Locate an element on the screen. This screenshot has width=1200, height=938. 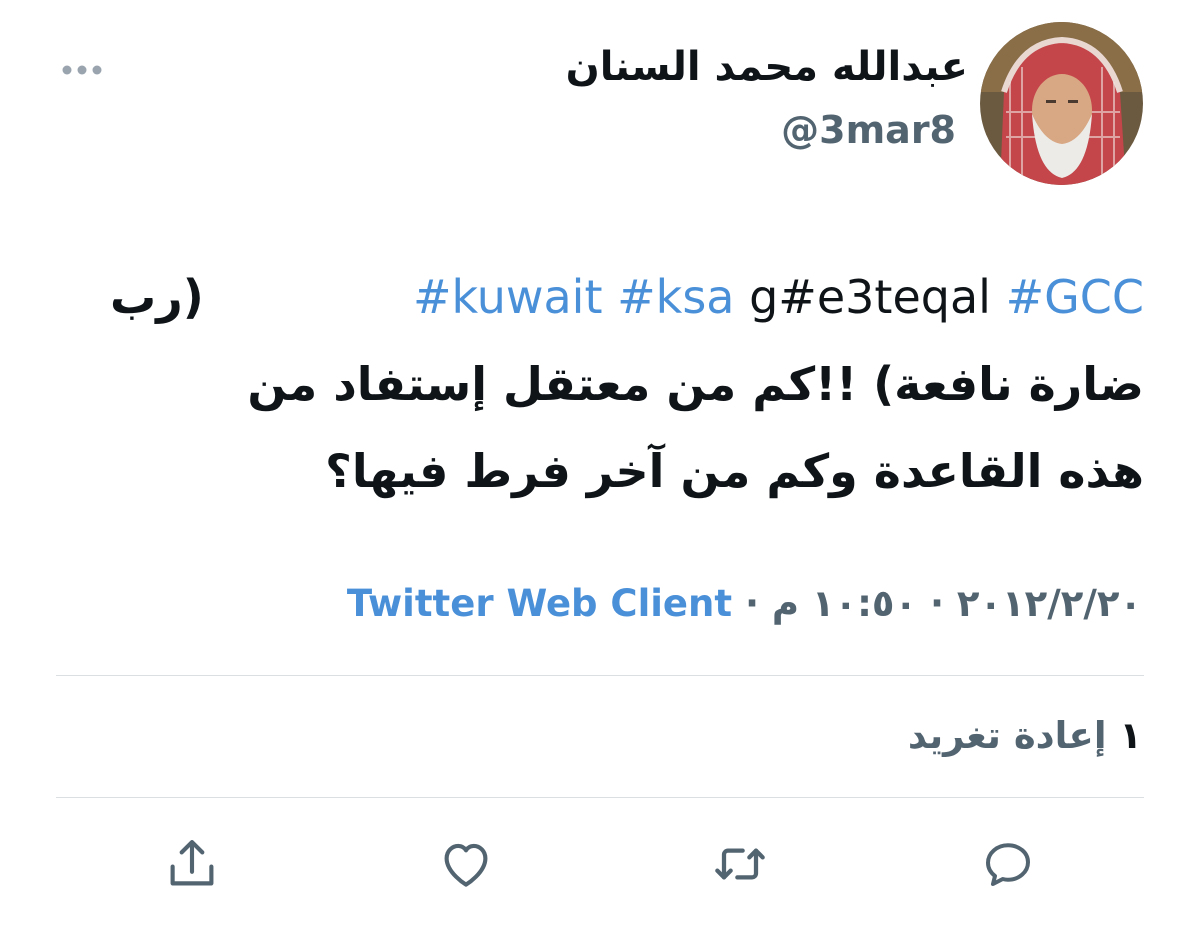
like-button is located at coordinates (466, 864).